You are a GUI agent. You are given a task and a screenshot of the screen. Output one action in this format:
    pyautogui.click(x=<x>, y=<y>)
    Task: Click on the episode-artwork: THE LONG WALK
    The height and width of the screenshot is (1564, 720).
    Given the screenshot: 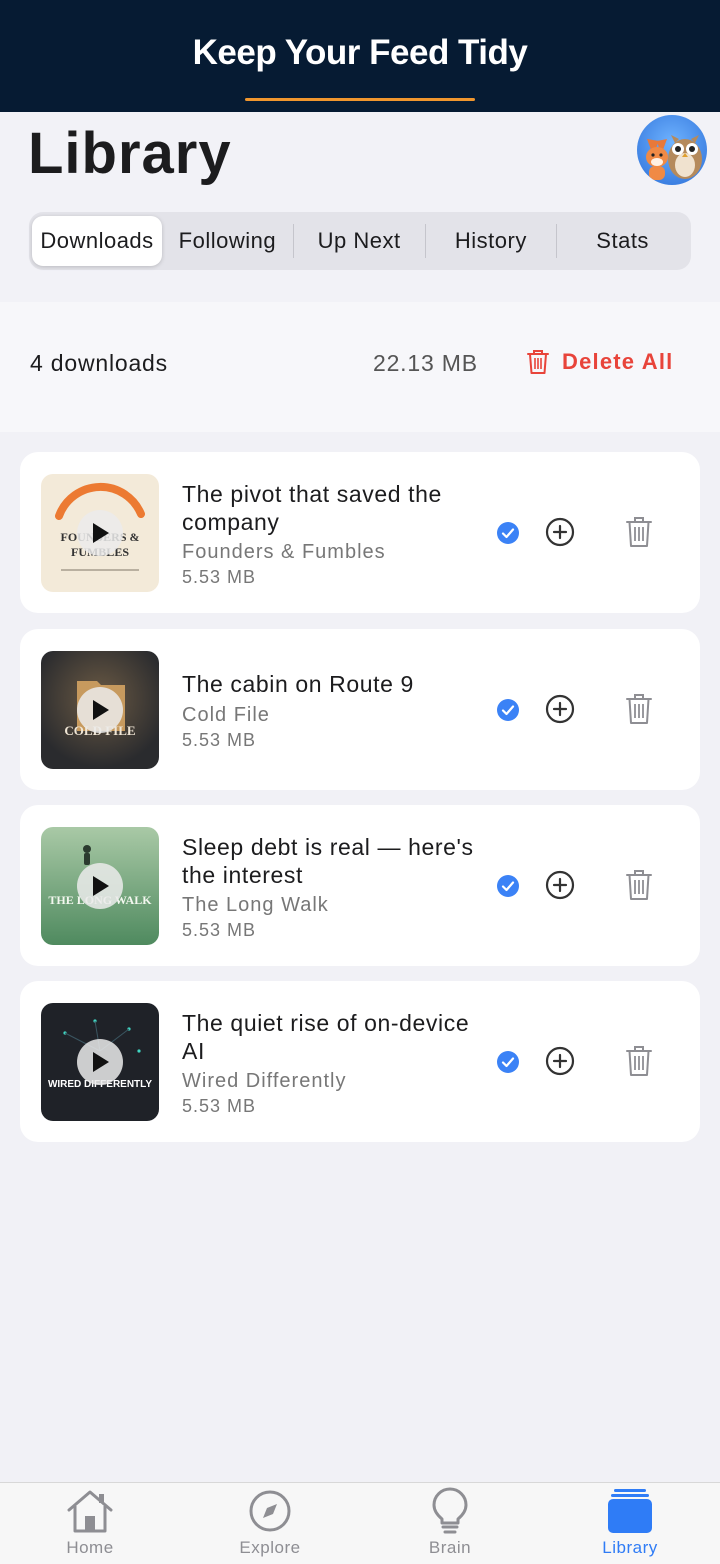 What is the action you would take?
    pyautogui.click(x=100, y=886)
    